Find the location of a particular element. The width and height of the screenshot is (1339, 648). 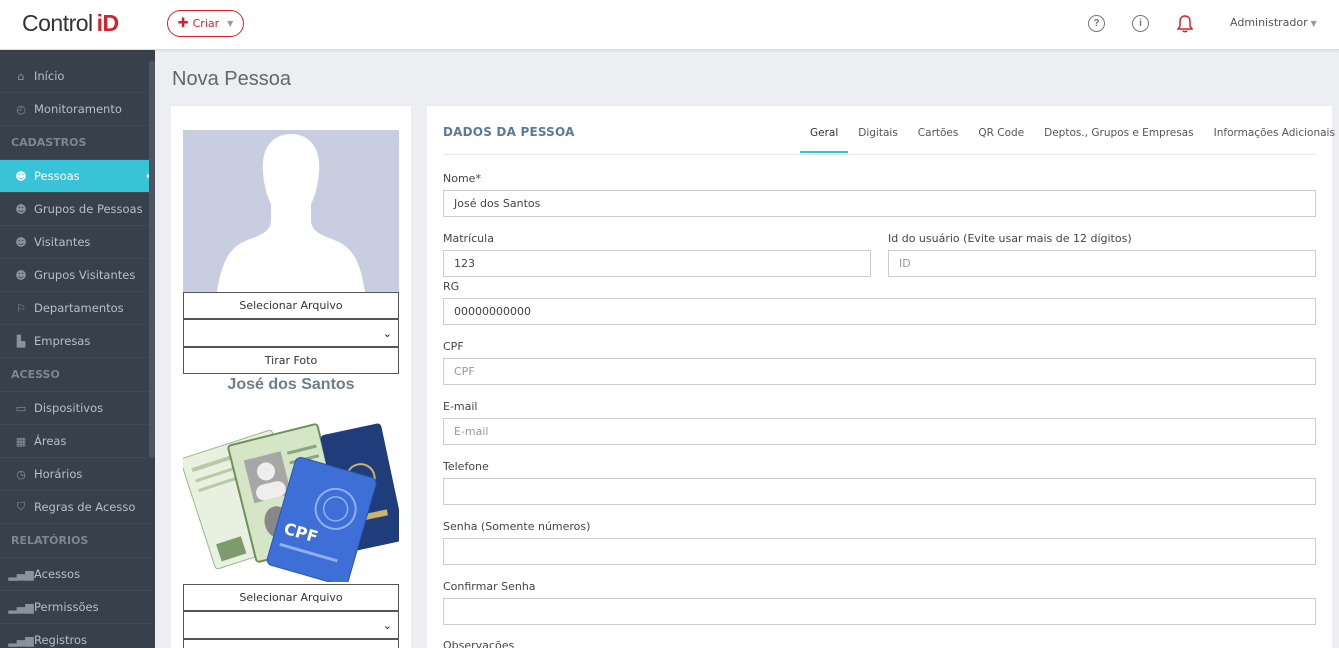

signpost-icon: ⚐ is located at coordinates (21, 308).